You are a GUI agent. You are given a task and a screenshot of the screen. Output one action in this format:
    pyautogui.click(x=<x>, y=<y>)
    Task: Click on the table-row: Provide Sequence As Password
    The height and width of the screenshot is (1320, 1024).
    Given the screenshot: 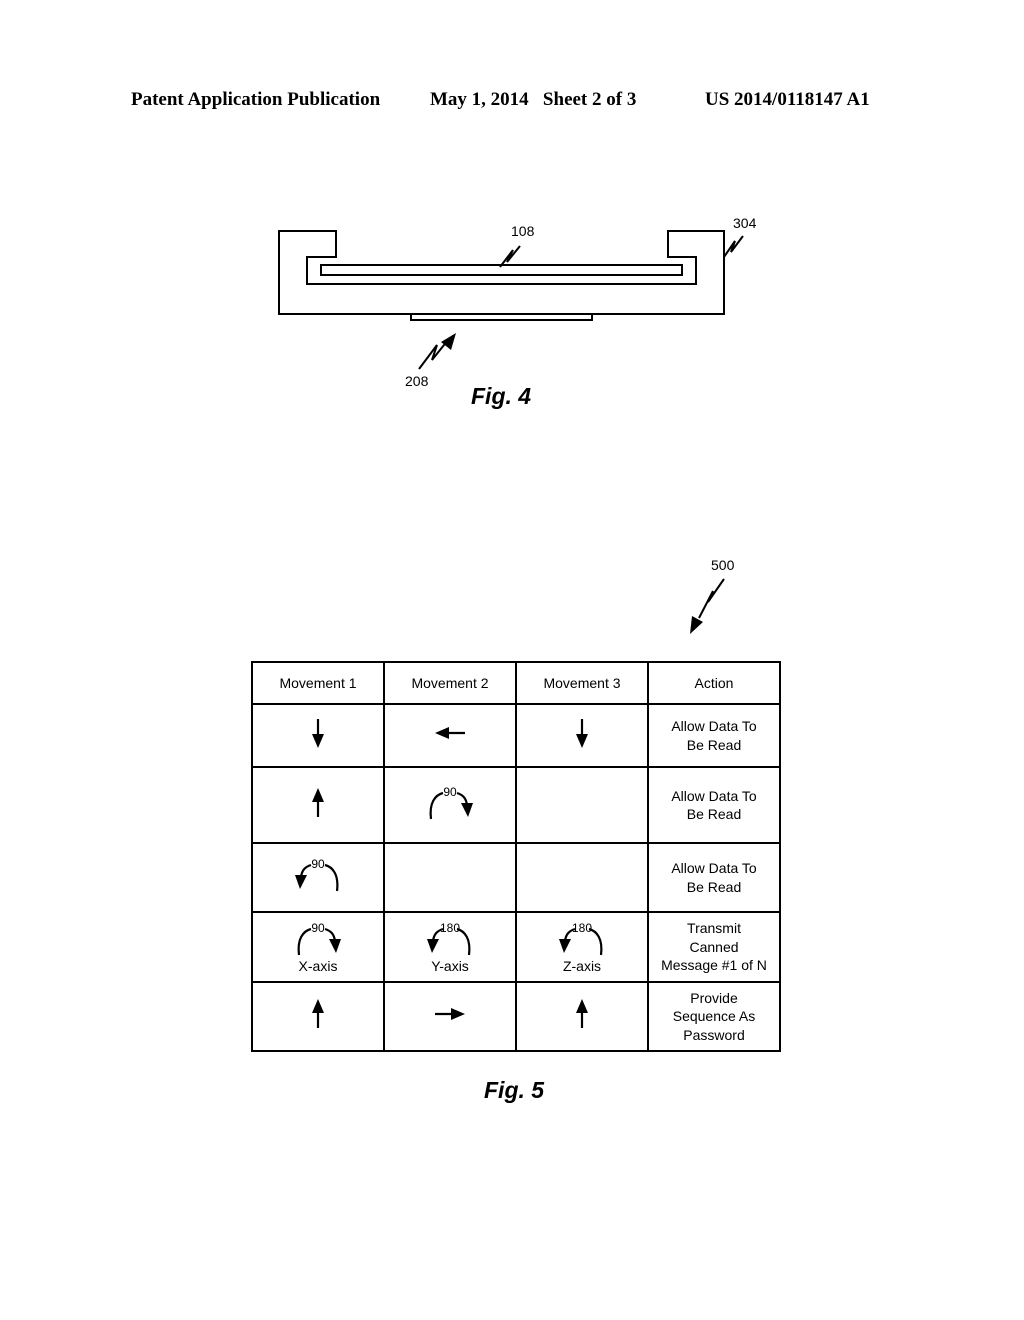 What is the action you would take?
    pyautogui.click(x=516, y=1016)
    